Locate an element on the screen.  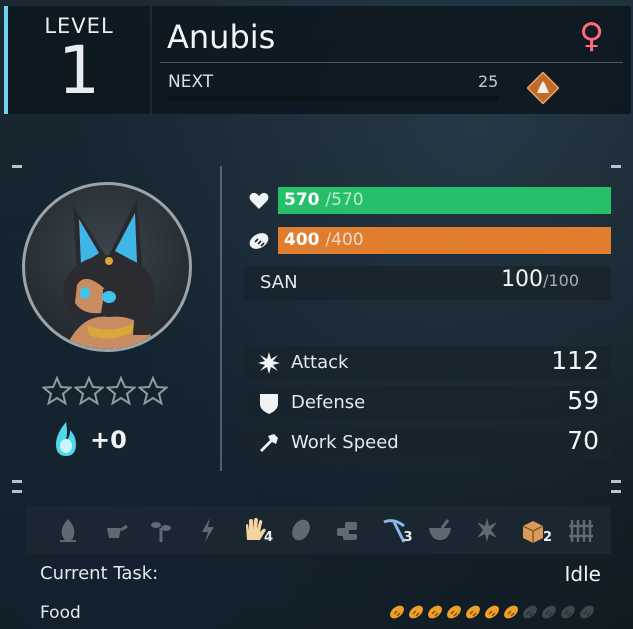
food-label: Food is located at coordinates (60, 613).